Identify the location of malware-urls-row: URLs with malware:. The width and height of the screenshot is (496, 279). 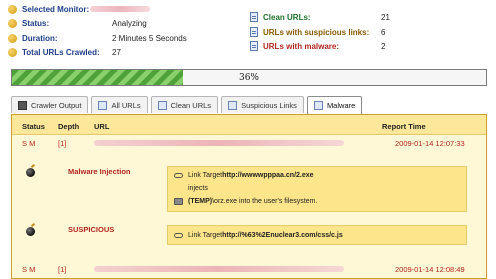
(294, 46).